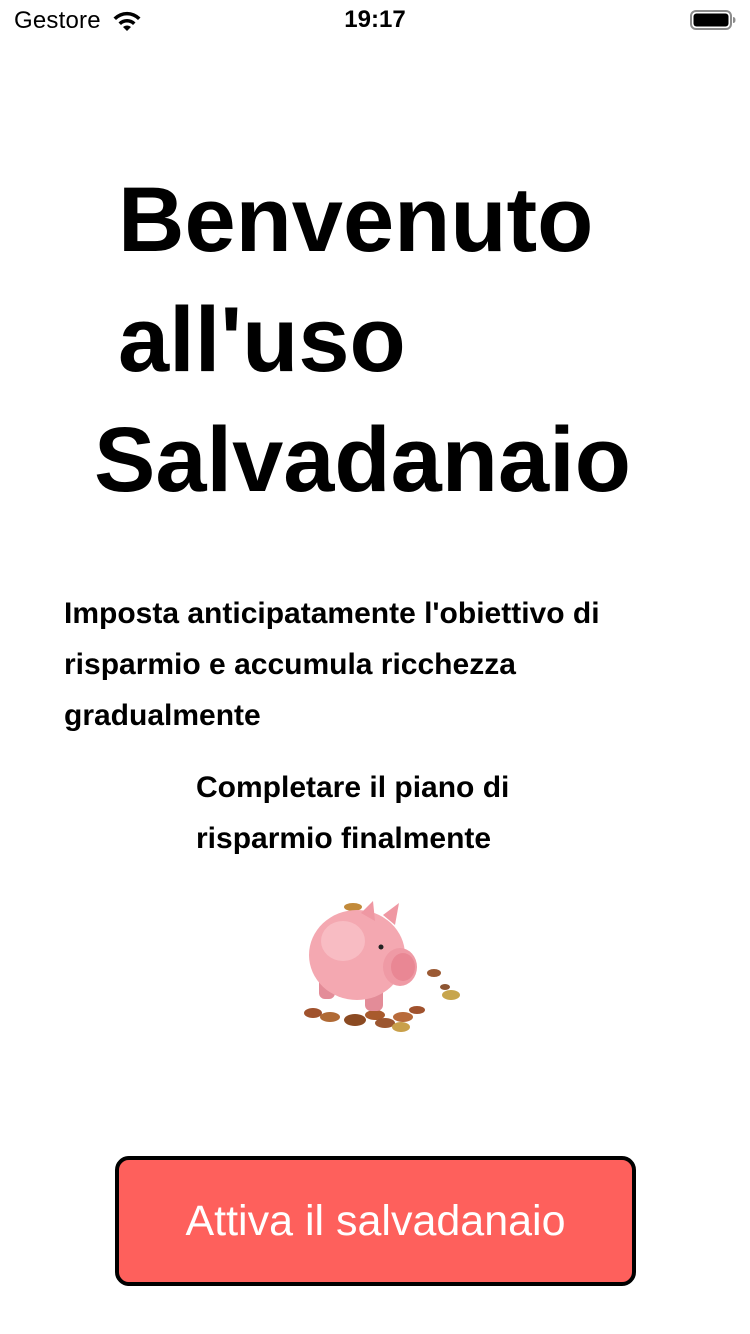 Image resolution: width=750 pixels, height=1334 pixels. I want to click on status-time: 19:17, so click(375, 19).